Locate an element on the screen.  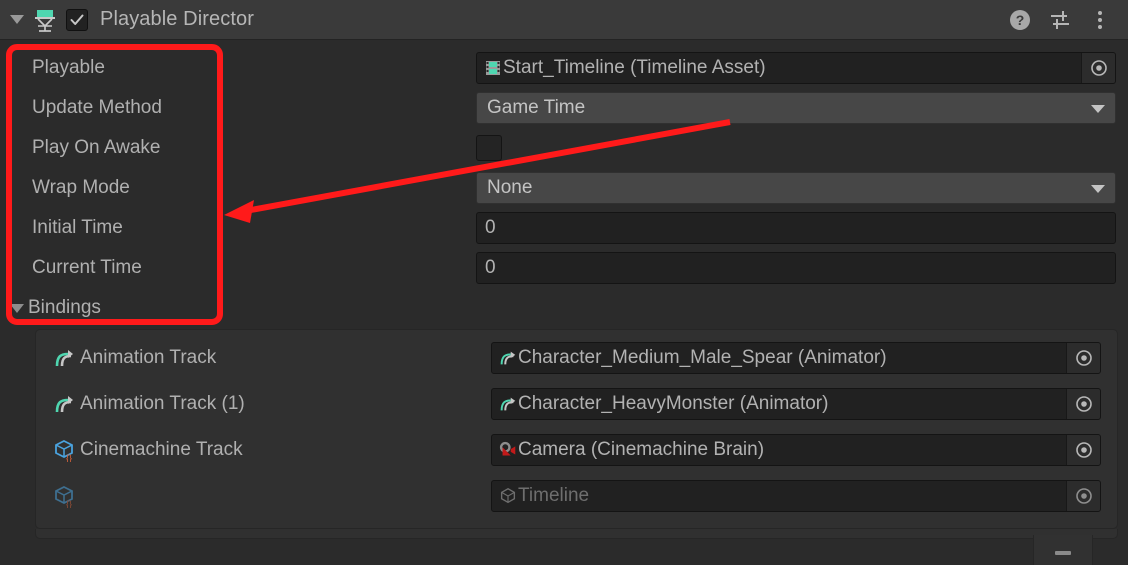
property-row-update-method: Update Method Game Time is located at coordinates (564, 108).